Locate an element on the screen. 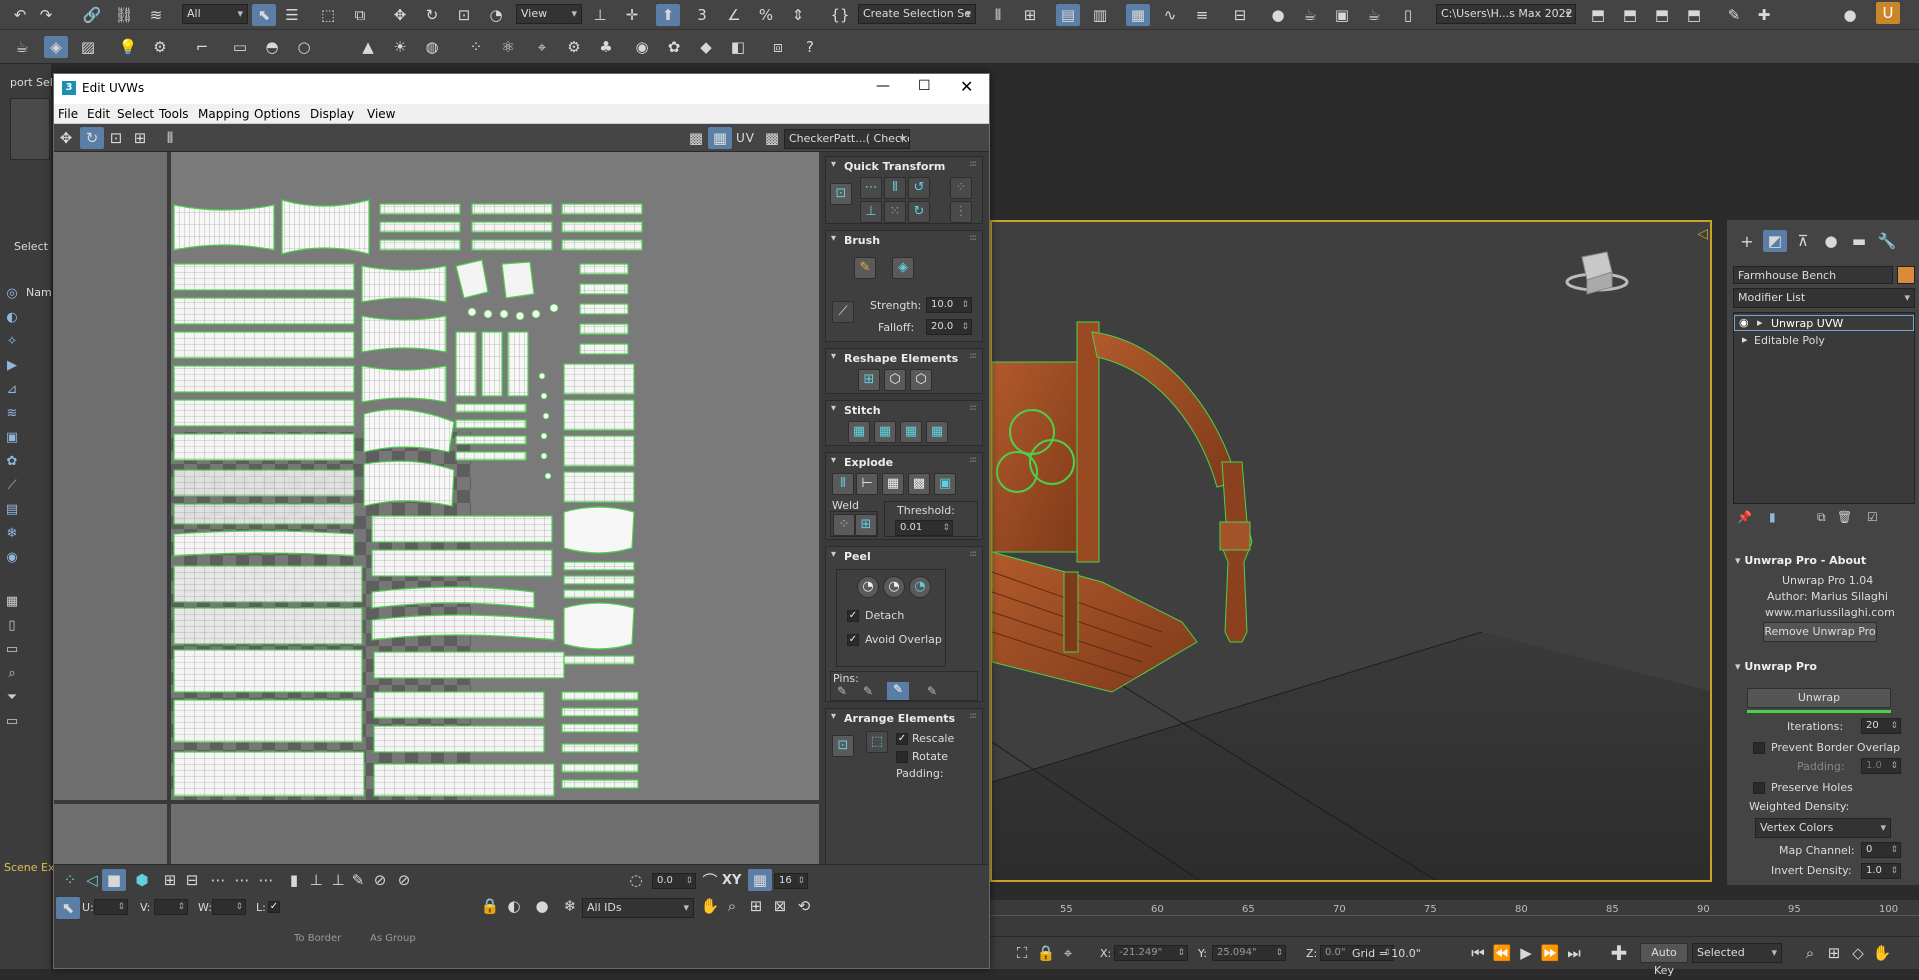  filter-xref-icon: ✿ is located at coordinates (12, 462).